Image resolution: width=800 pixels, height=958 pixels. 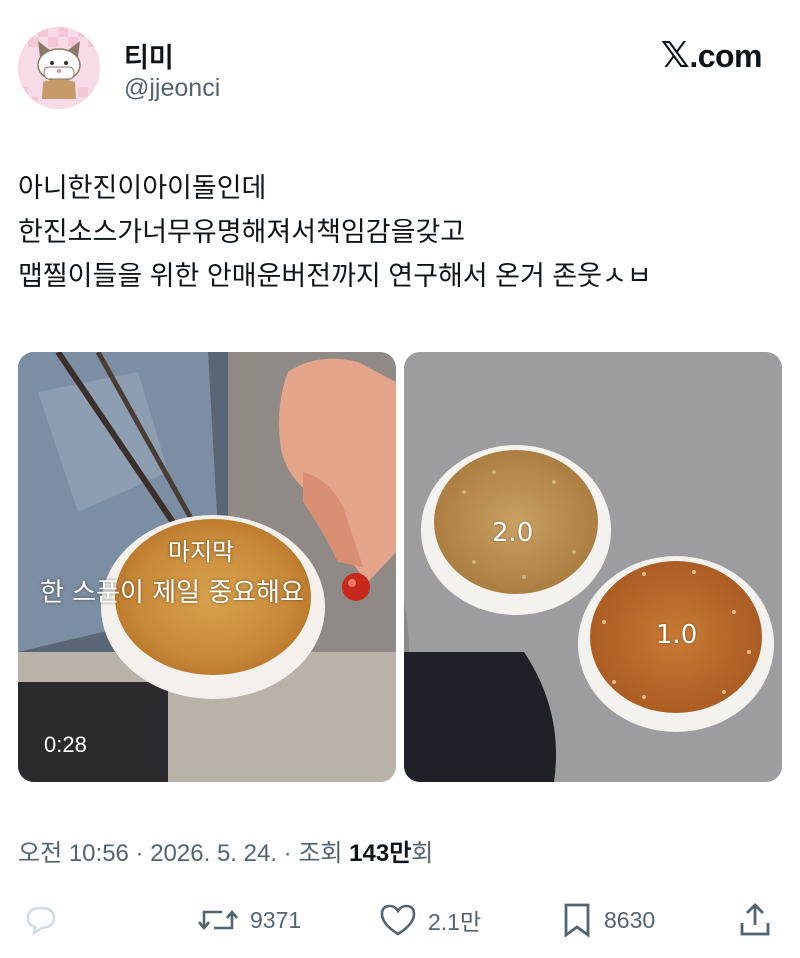 What do you see at coordinates (172, 88) in the screenshot?
I see `user-handle: @jjeonci` at bounding box center [172, 88].